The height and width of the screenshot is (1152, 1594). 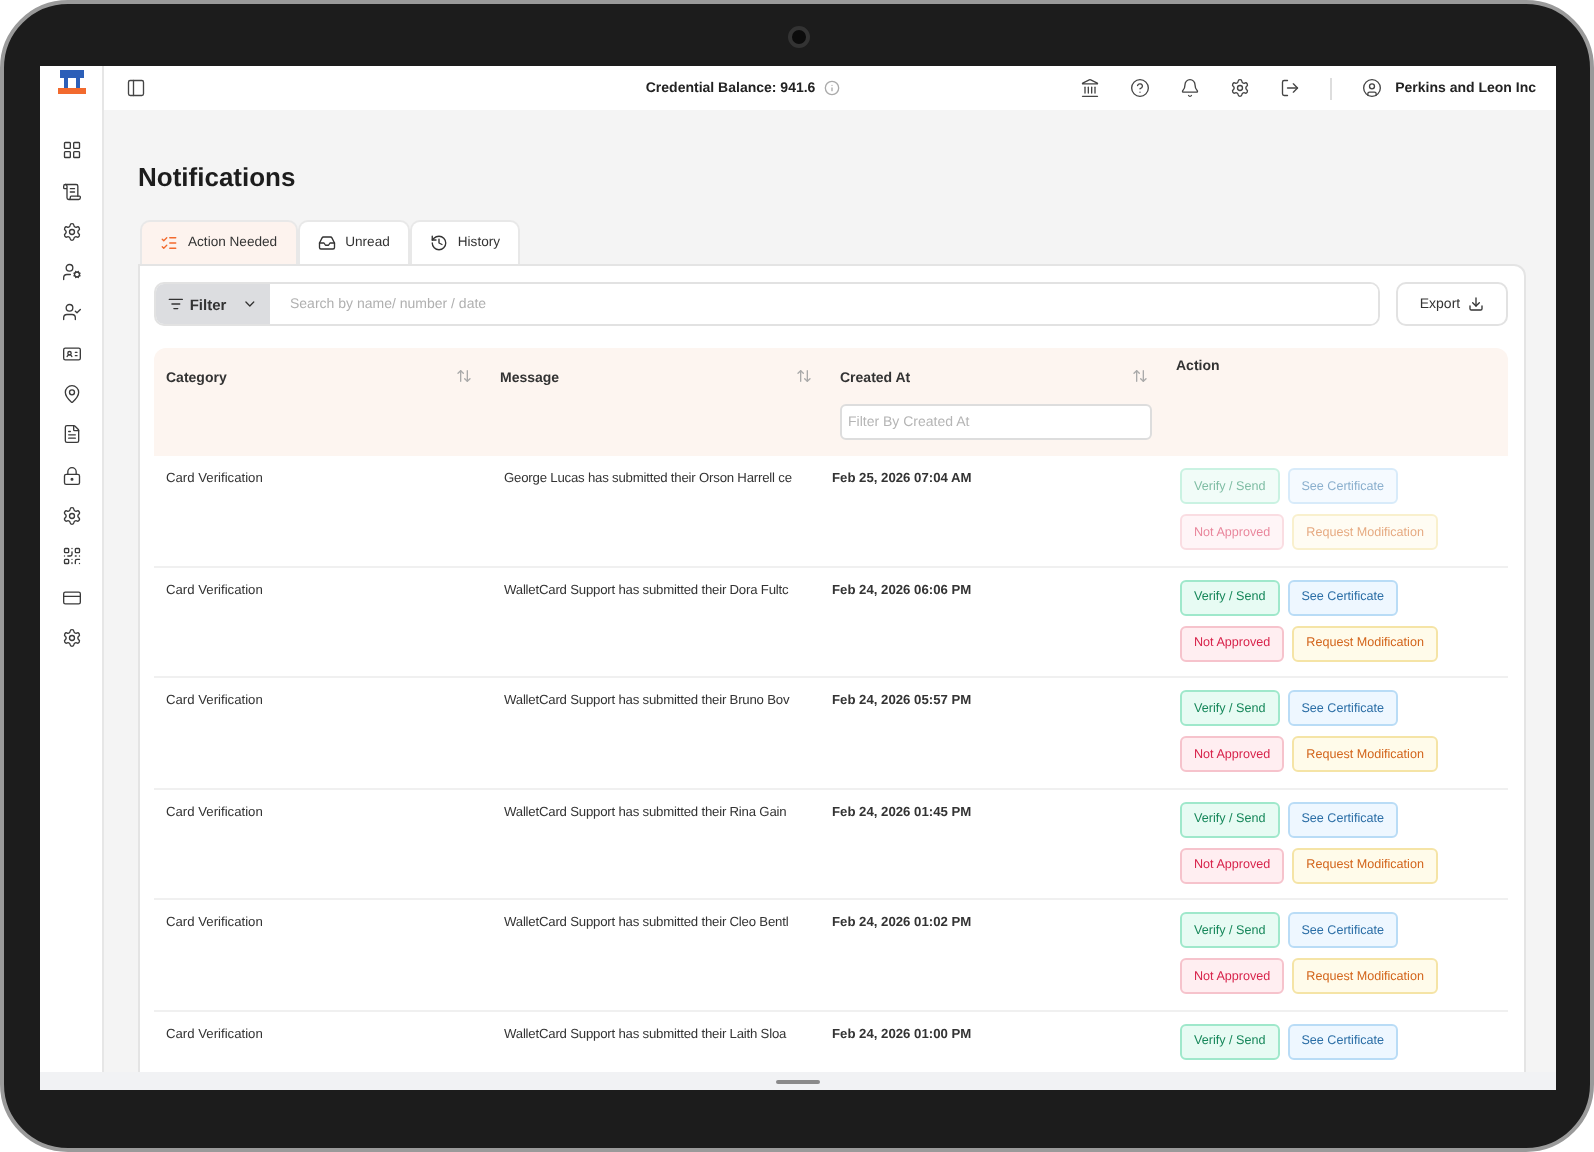 What do you see at coordinates (71, 353) in the screenshot?
I see `id-card-icon` at bounding box center [71, 353].